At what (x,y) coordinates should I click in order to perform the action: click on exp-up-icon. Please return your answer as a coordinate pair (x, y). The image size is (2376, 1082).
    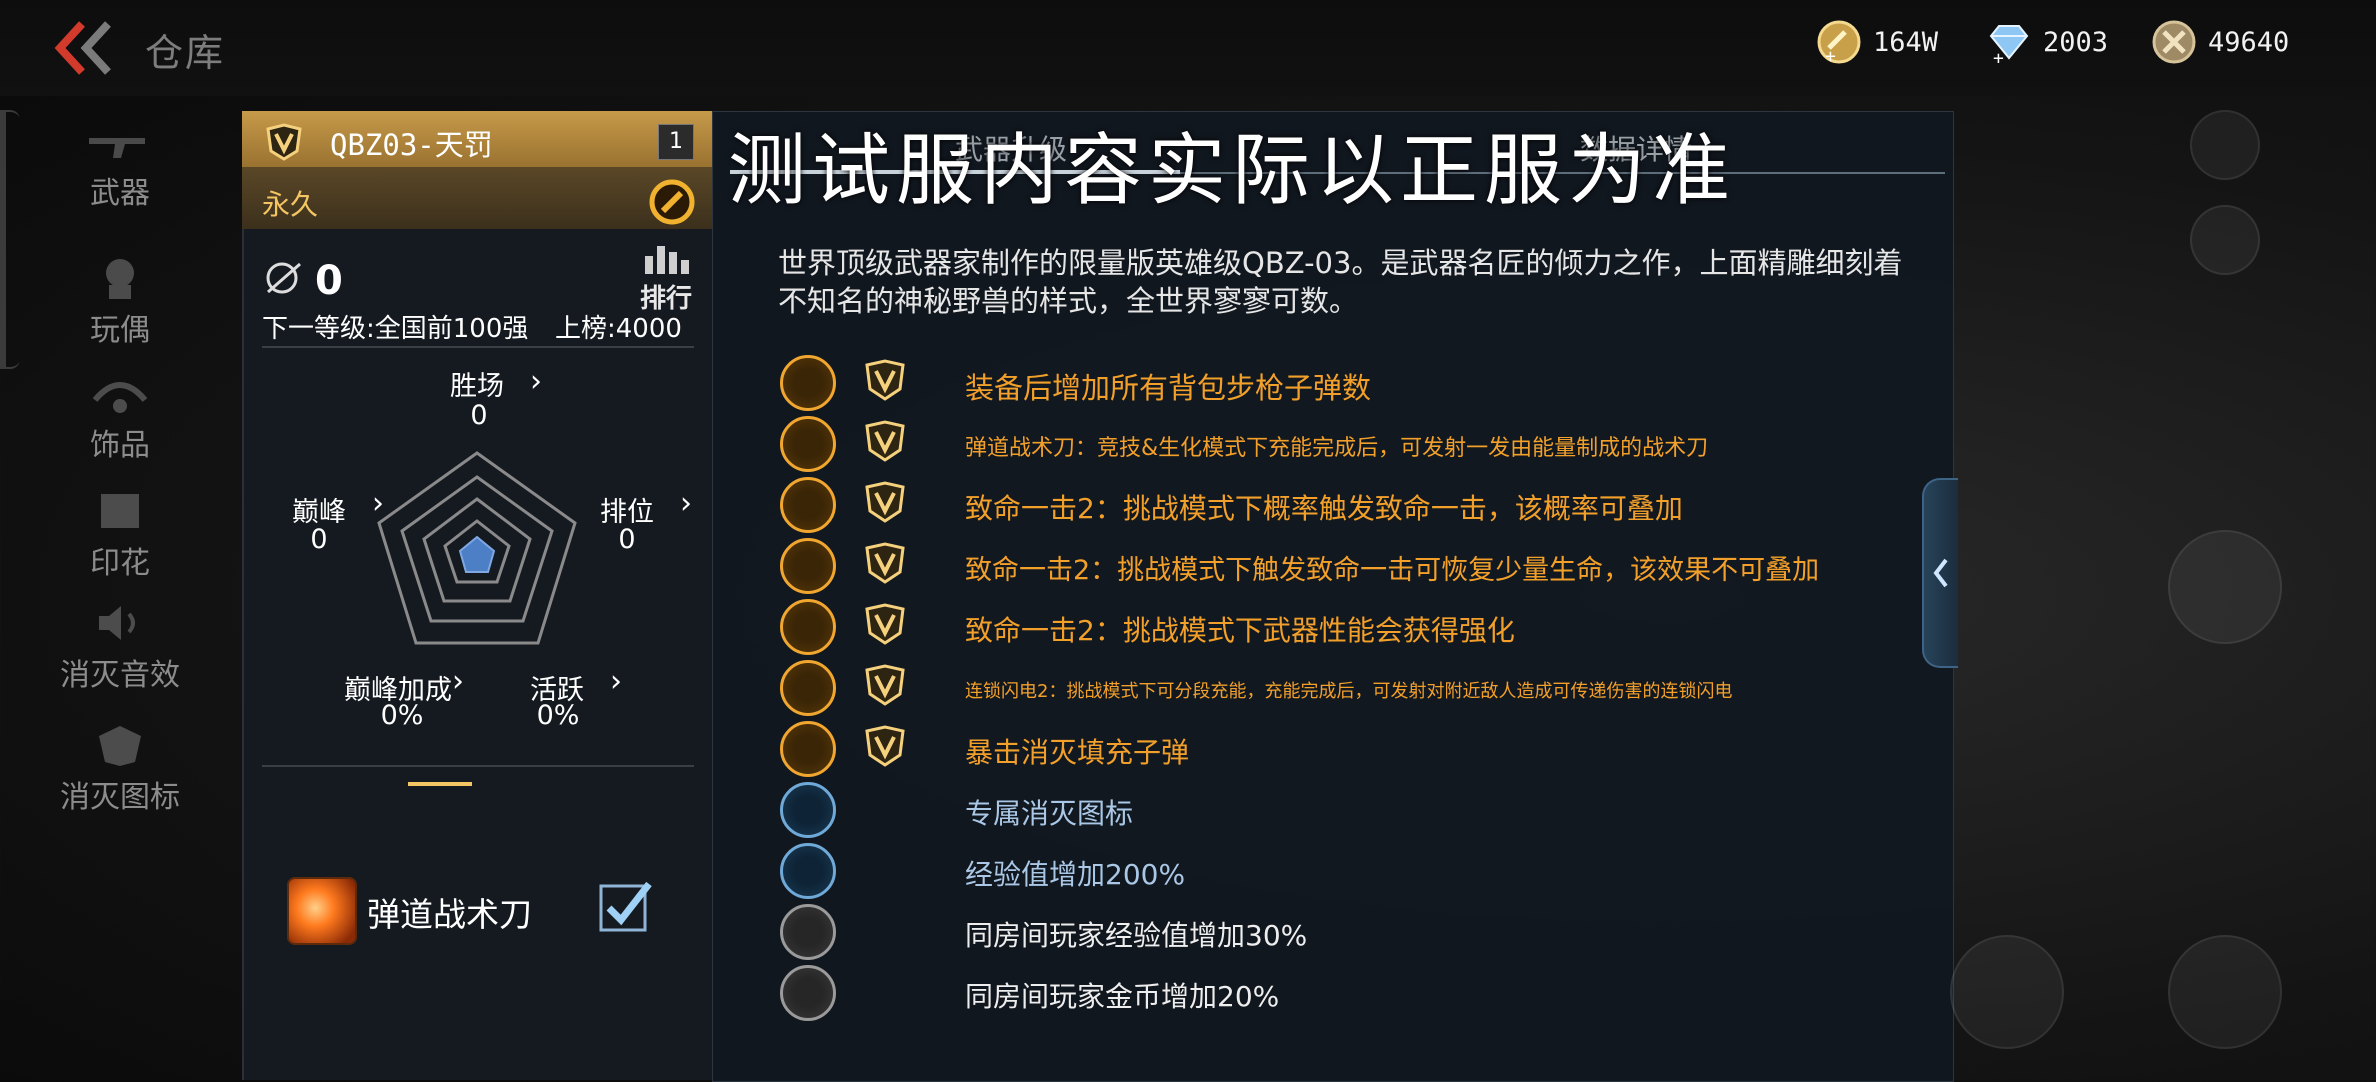
    Looking at the image, I should click on (808, 871).